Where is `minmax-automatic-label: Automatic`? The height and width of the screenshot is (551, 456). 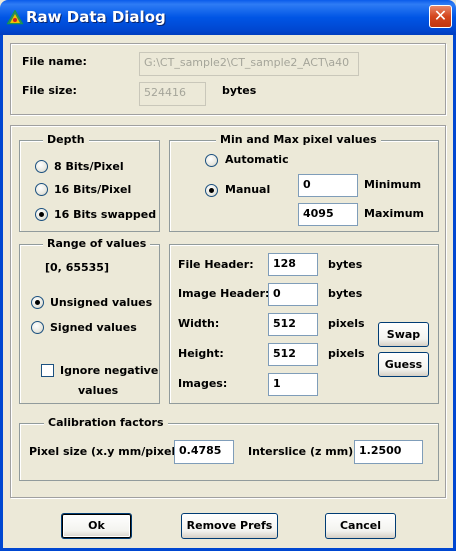 minmax-automatic-label: Automatic is located at coordinates (257, 159).